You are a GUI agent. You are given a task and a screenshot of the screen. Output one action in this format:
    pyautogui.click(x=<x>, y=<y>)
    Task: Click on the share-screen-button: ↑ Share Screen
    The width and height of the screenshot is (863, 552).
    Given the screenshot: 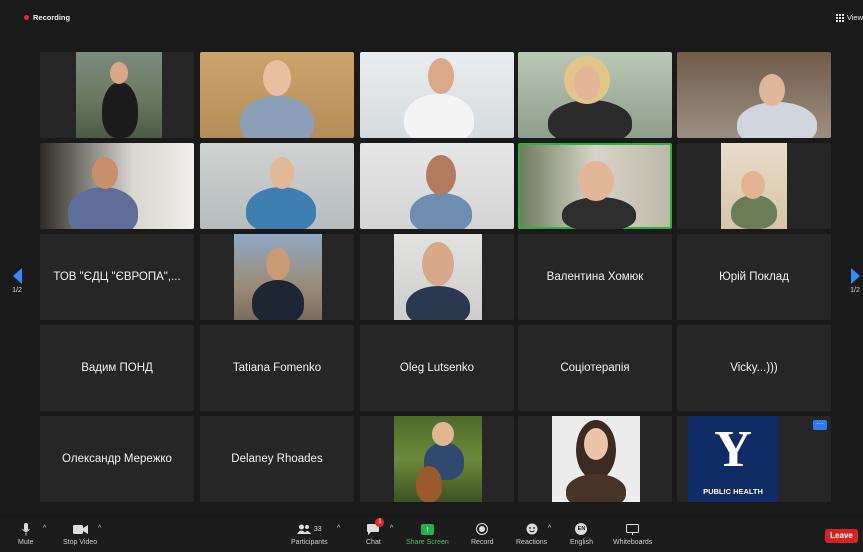 What is the action you would take?
    pyautogui.click(x=427, y=534)
    